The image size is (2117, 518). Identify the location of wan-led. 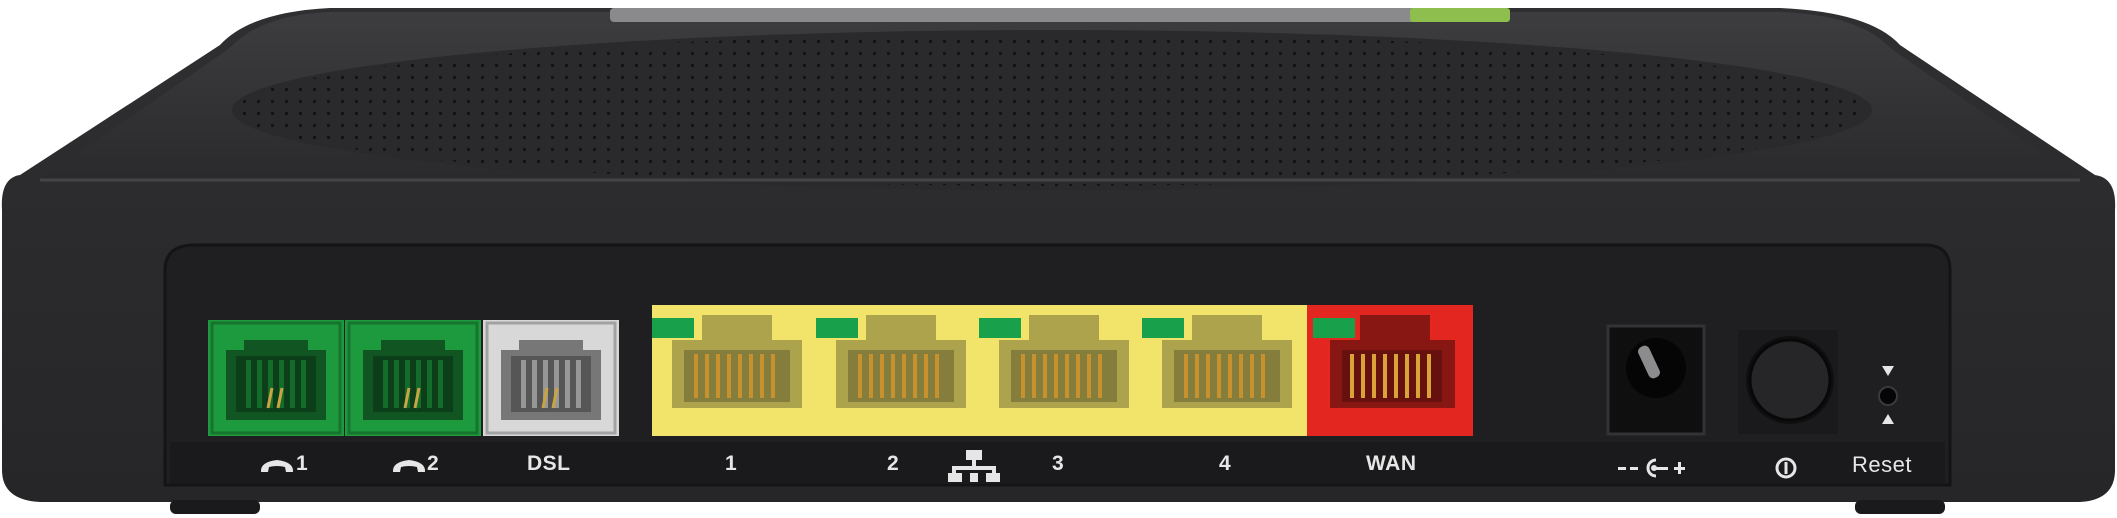
(1334, 328).